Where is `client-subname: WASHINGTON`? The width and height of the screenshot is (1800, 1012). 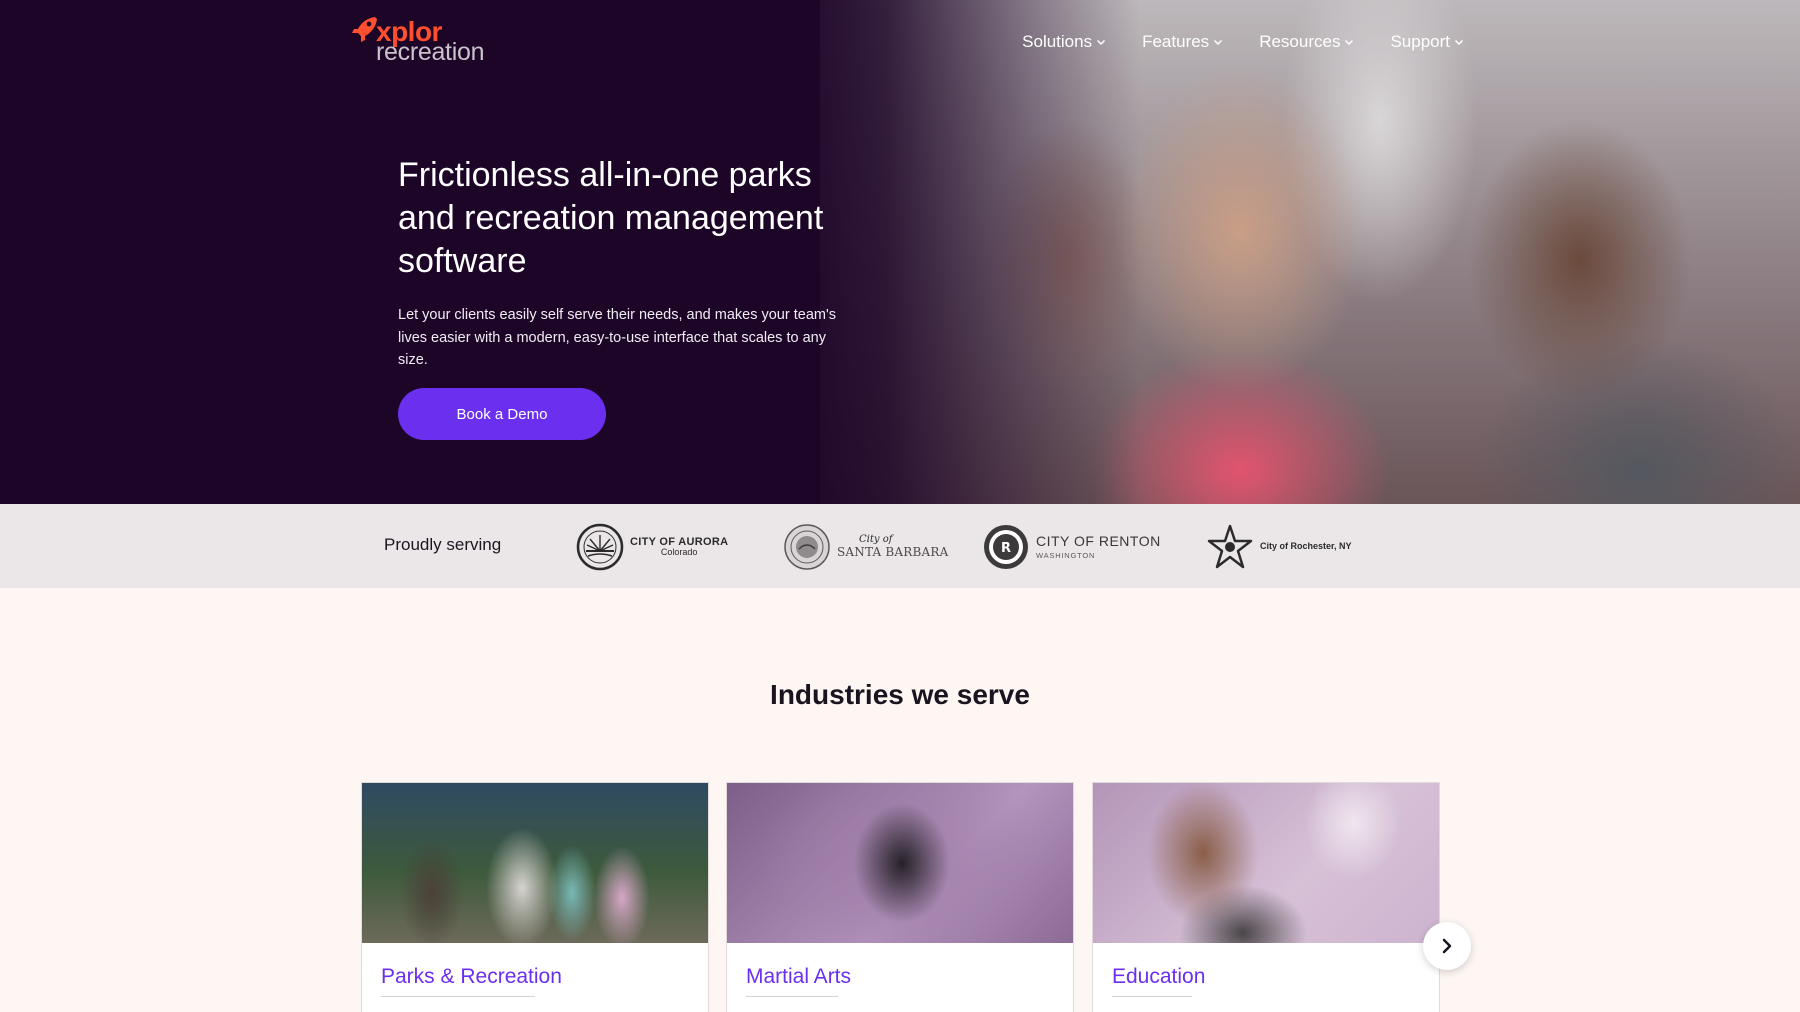 client-subname: WASHINGTON is located at coordinates (1066, 555).